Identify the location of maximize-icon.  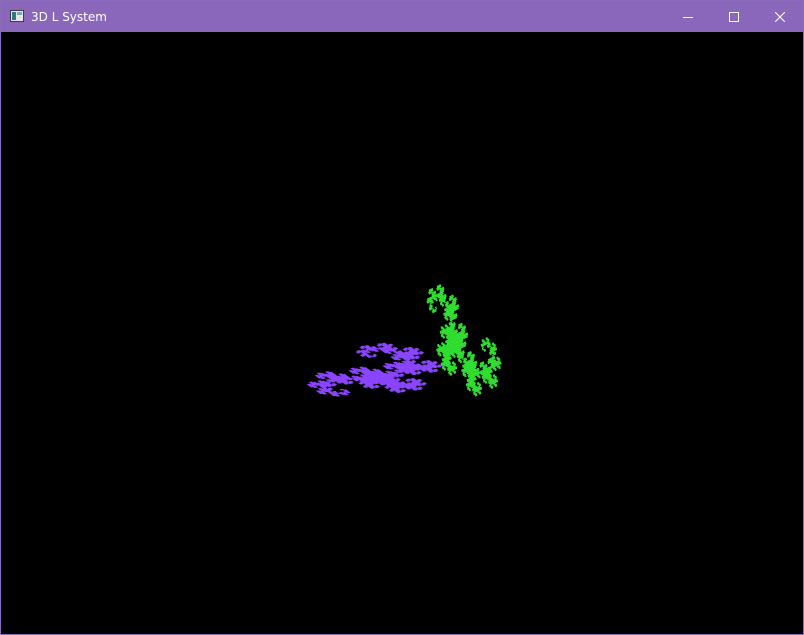
(734, 16).